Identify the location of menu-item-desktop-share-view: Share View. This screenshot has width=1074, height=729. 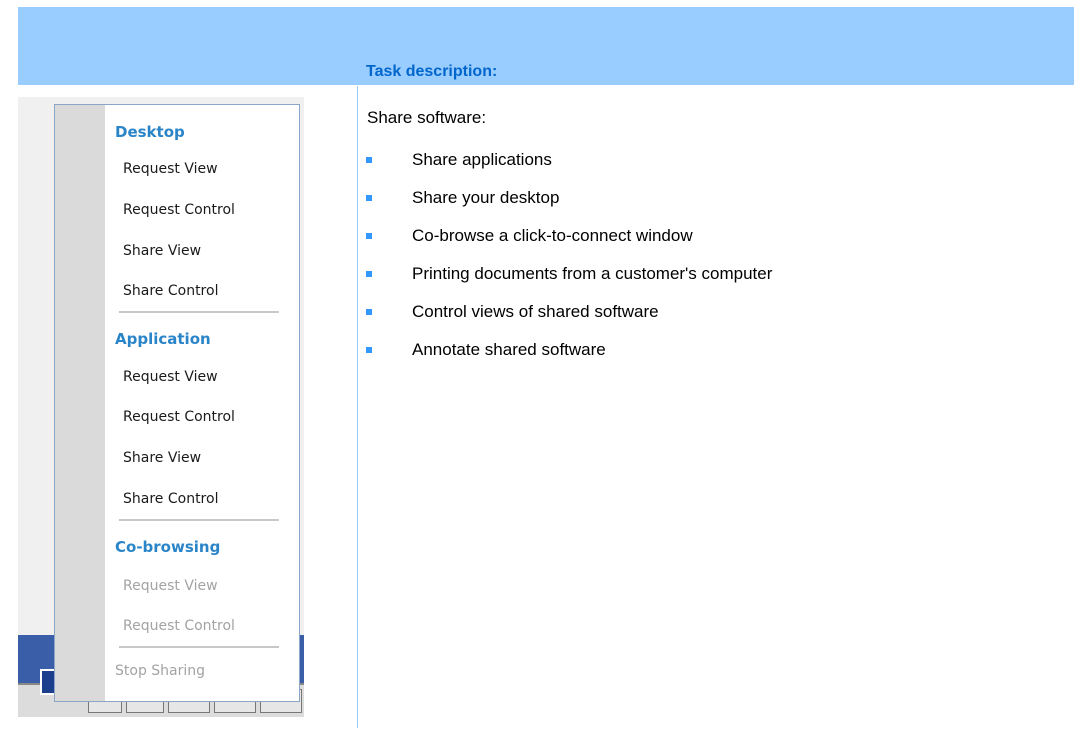
(162, 251).